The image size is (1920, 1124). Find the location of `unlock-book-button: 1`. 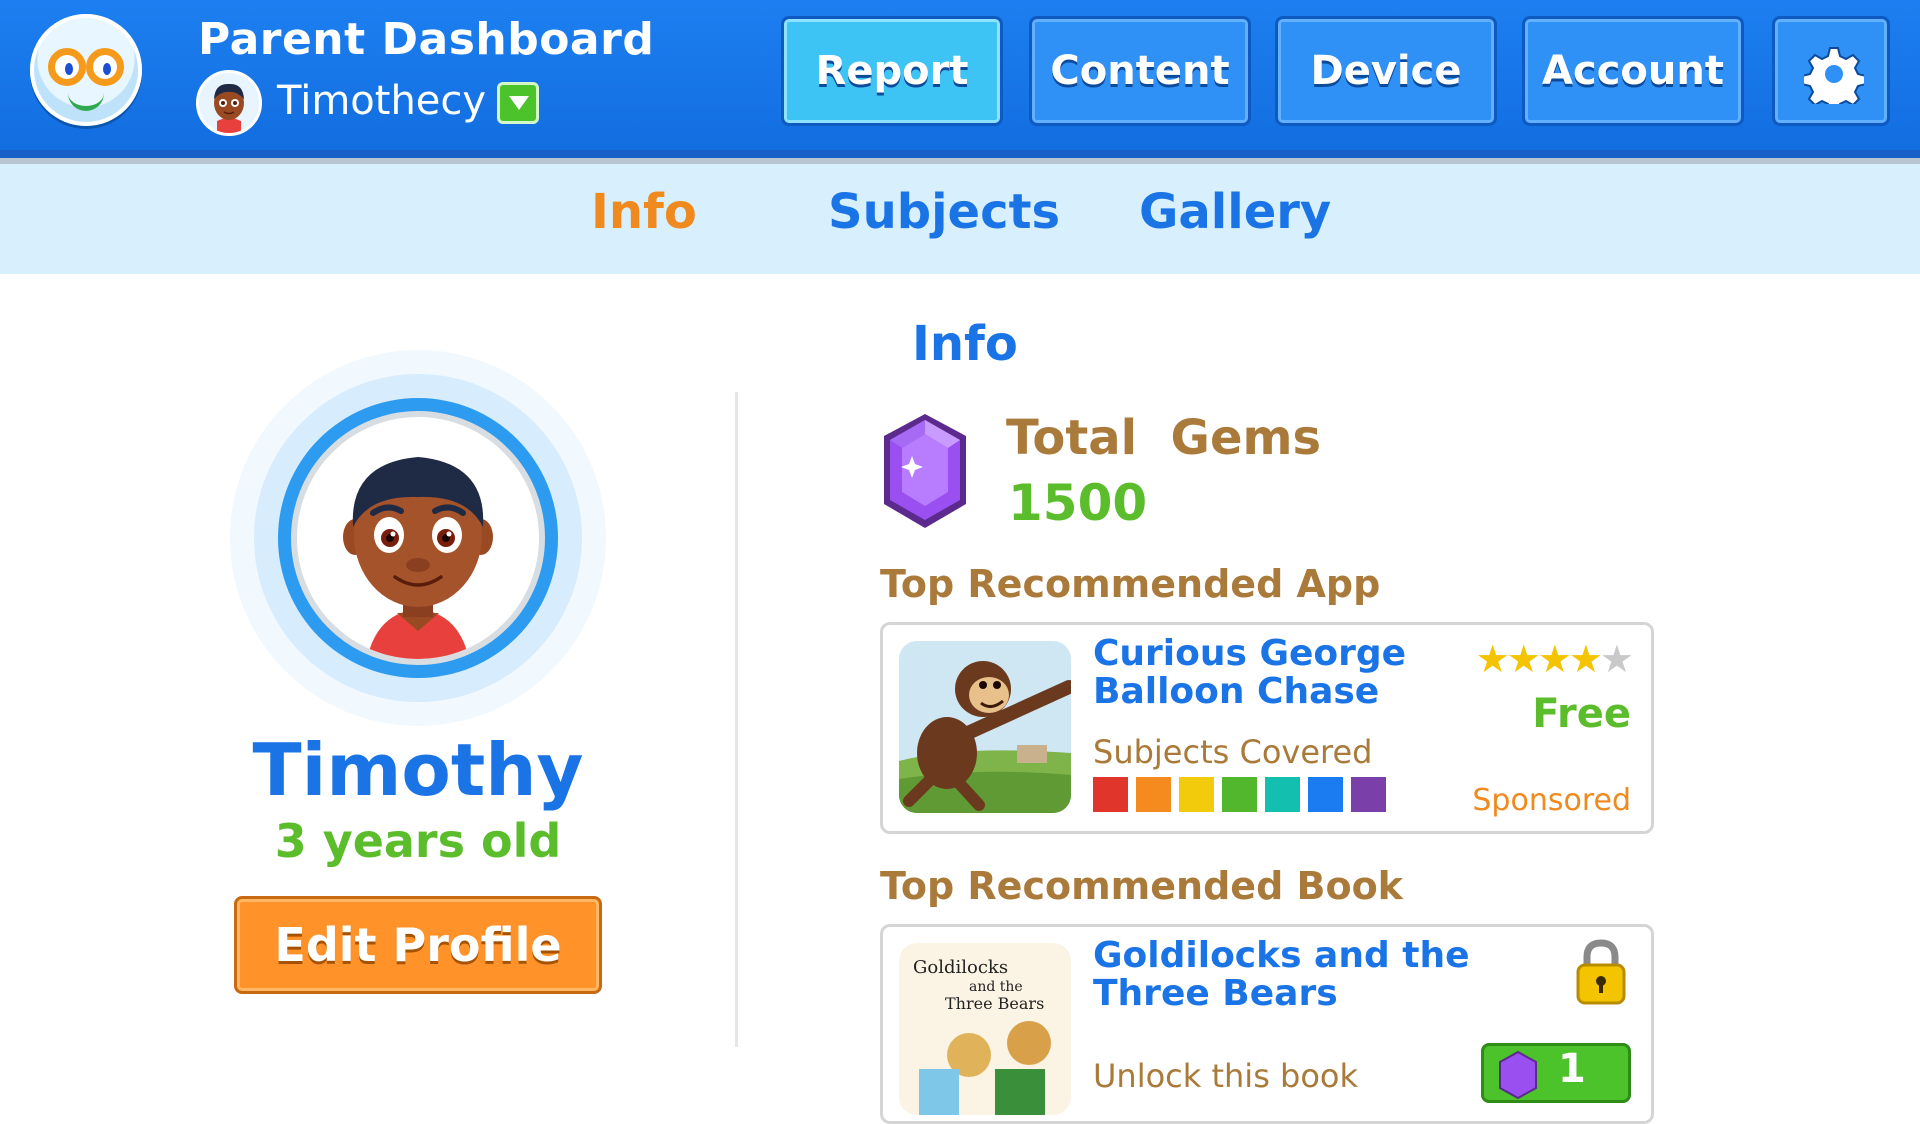

unlock-book-button: 1 is located at coordinates (1556, 1073).